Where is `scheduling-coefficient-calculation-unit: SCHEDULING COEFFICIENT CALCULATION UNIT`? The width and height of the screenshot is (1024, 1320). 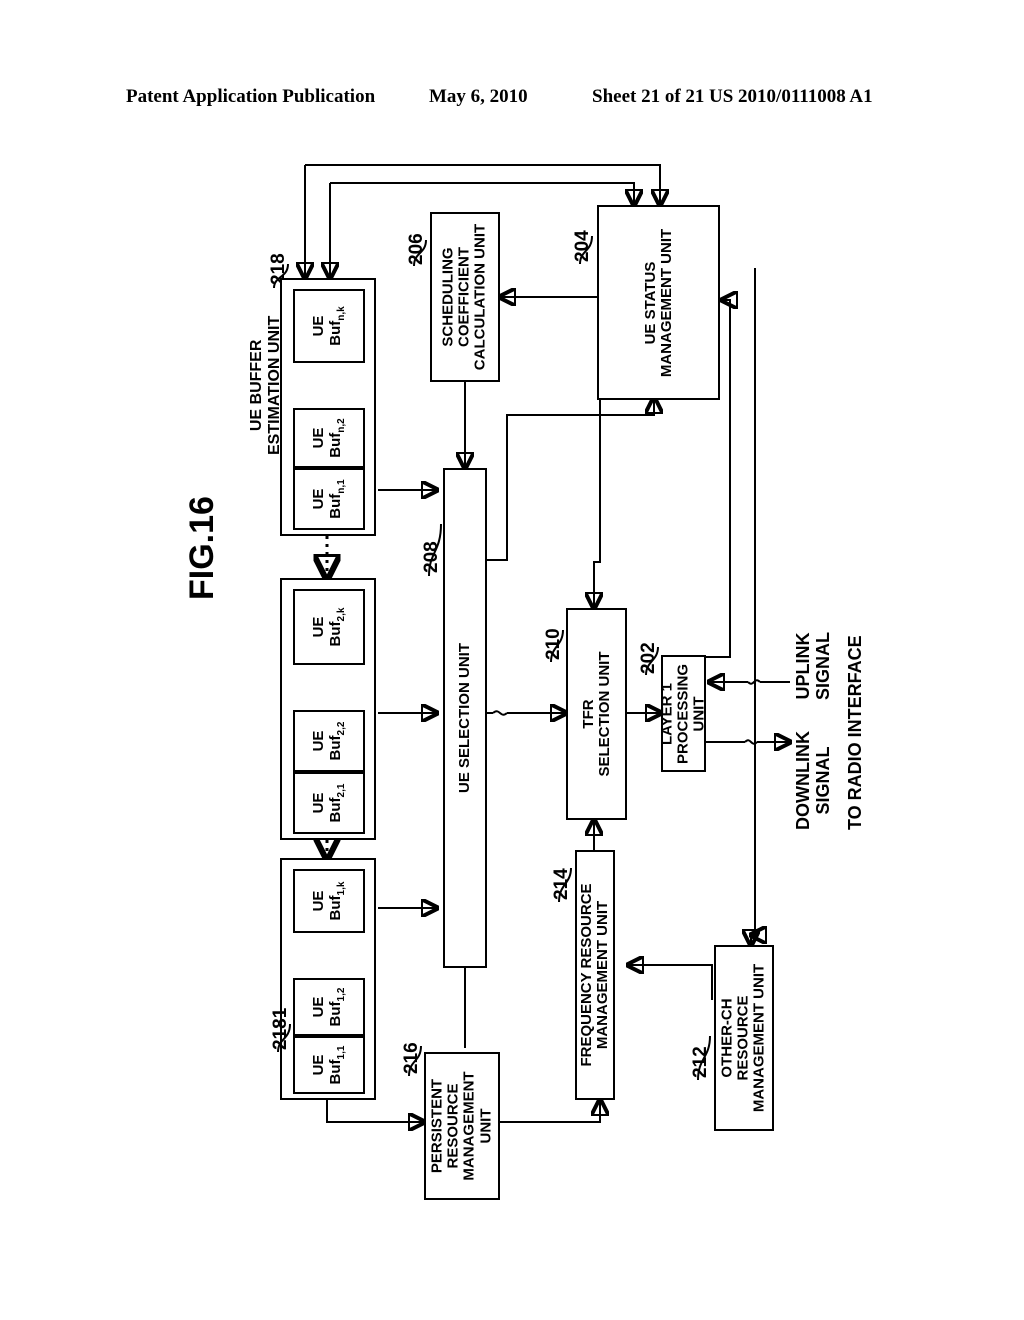 scheduling-coefficient-calculation-unit: SCHEDULING COEFFICIENT CALCULATION UNIT is located at coordinates (465, 297).